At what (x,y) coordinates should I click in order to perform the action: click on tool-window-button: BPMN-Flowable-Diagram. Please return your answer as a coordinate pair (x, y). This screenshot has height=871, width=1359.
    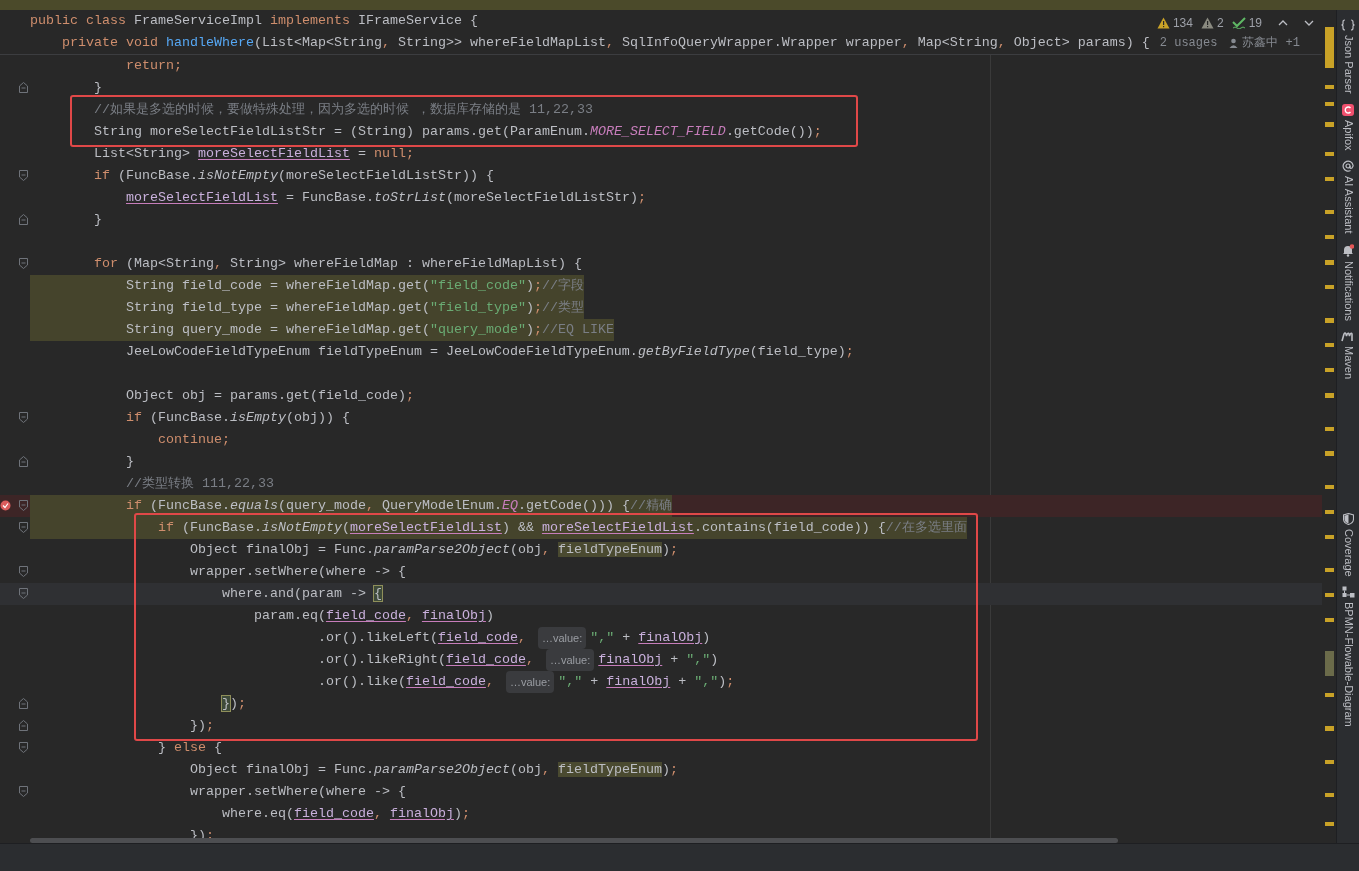
    Looking at the image, I should click on (1347, 657).